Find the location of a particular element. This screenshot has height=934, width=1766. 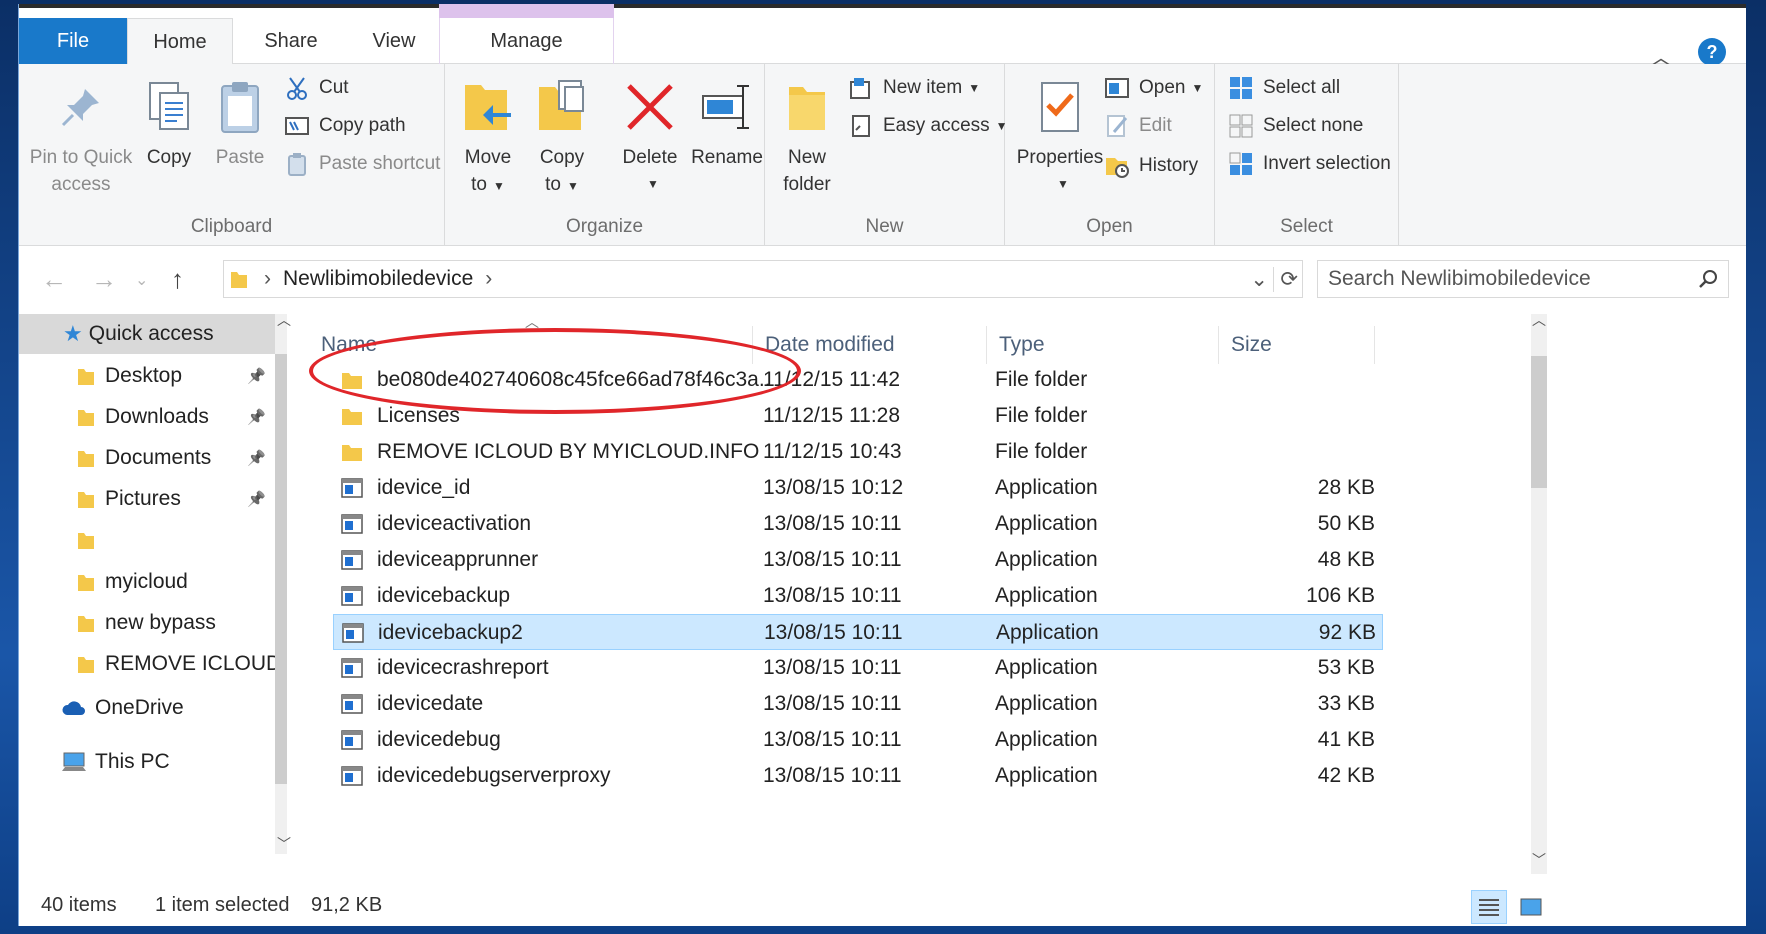

nav-item: Downloads 📌 is located at coordinates (147, 417).